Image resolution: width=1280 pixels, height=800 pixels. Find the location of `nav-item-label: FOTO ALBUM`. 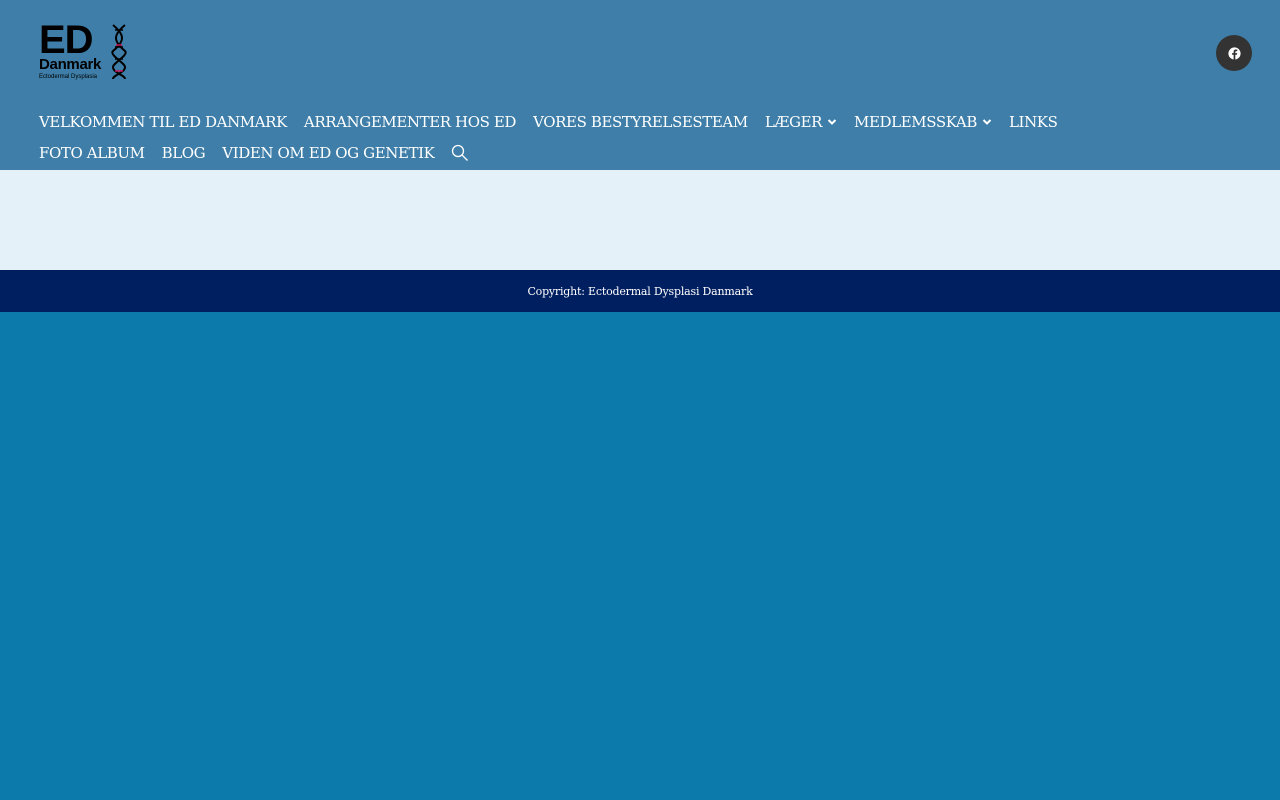

nav-item-label: FOTO ALBUM is located at coordinates (92, 152).